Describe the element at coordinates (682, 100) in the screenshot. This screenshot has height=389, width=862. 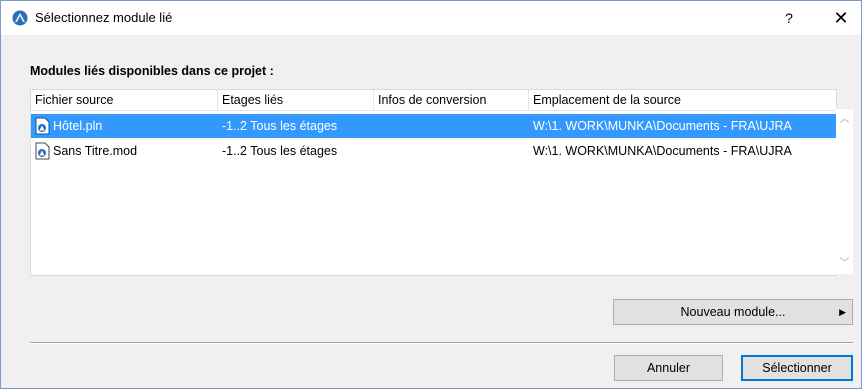
I see `column-header-source-location: Emplacement de la source` at that location.